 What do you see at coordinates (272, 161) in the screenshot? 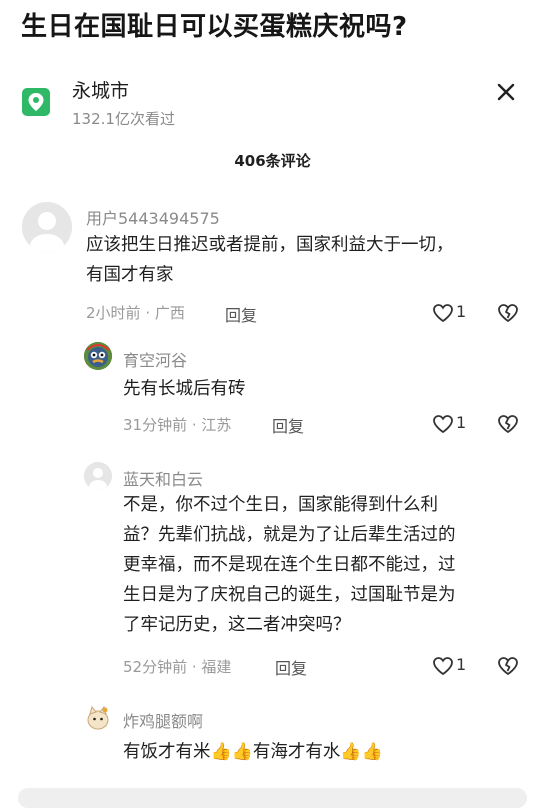
I see `comment-count: 406条评论` at bounding box center [272, 161].